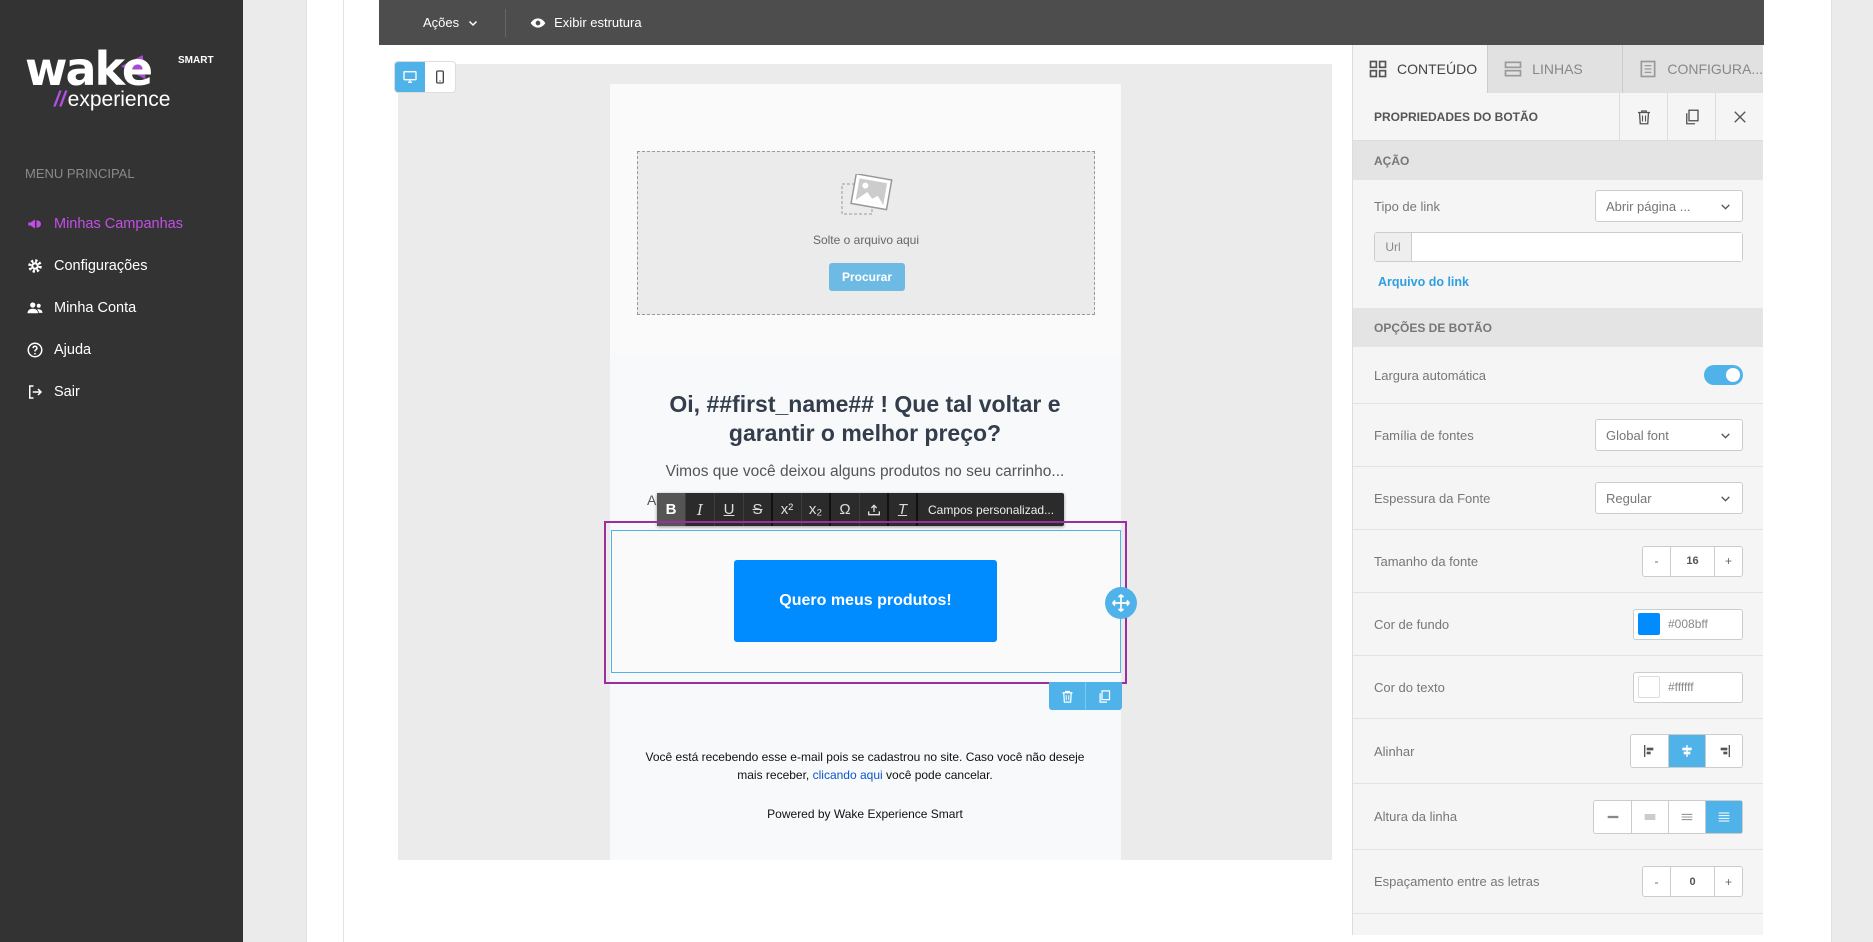 The width and height of the screenshot is (1873, 942). I want to click on megaphone-icon, so click(35, 224).